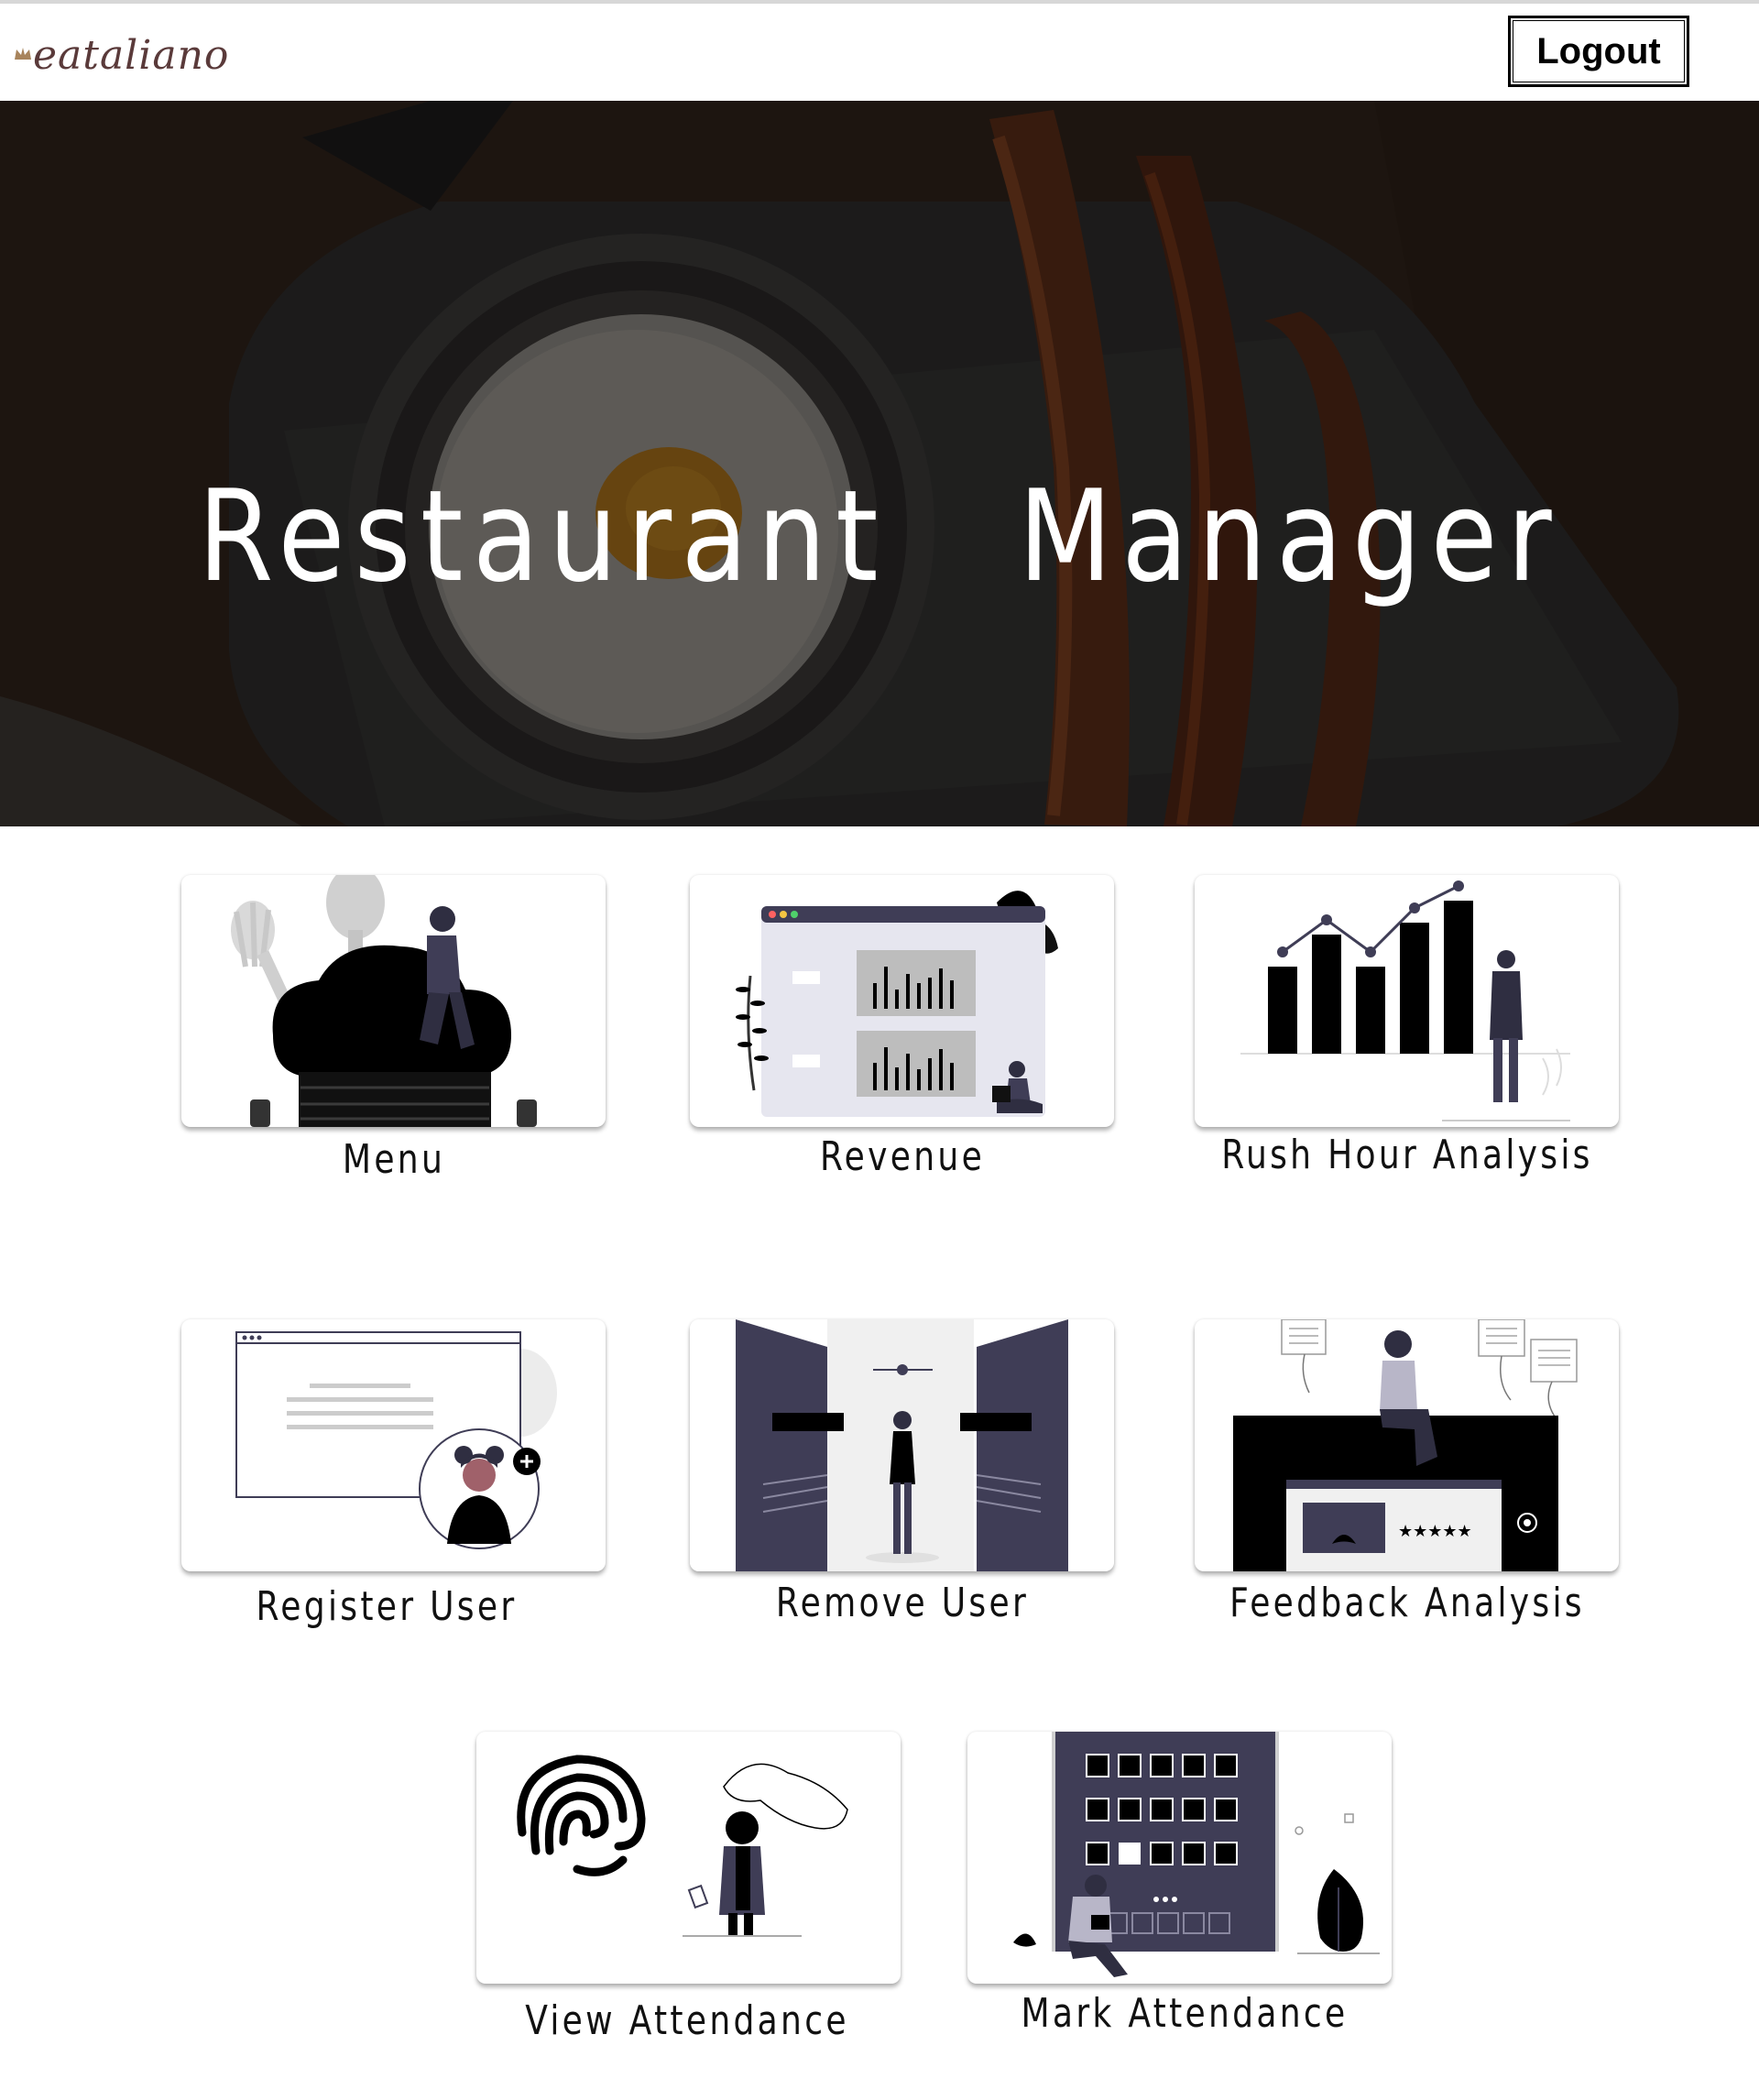 The width and height of the screenshot is (1759, 2100). I want to click on rush-hour-analysis-card-label: Rush Hour Analysis, so click(1407, 1155).